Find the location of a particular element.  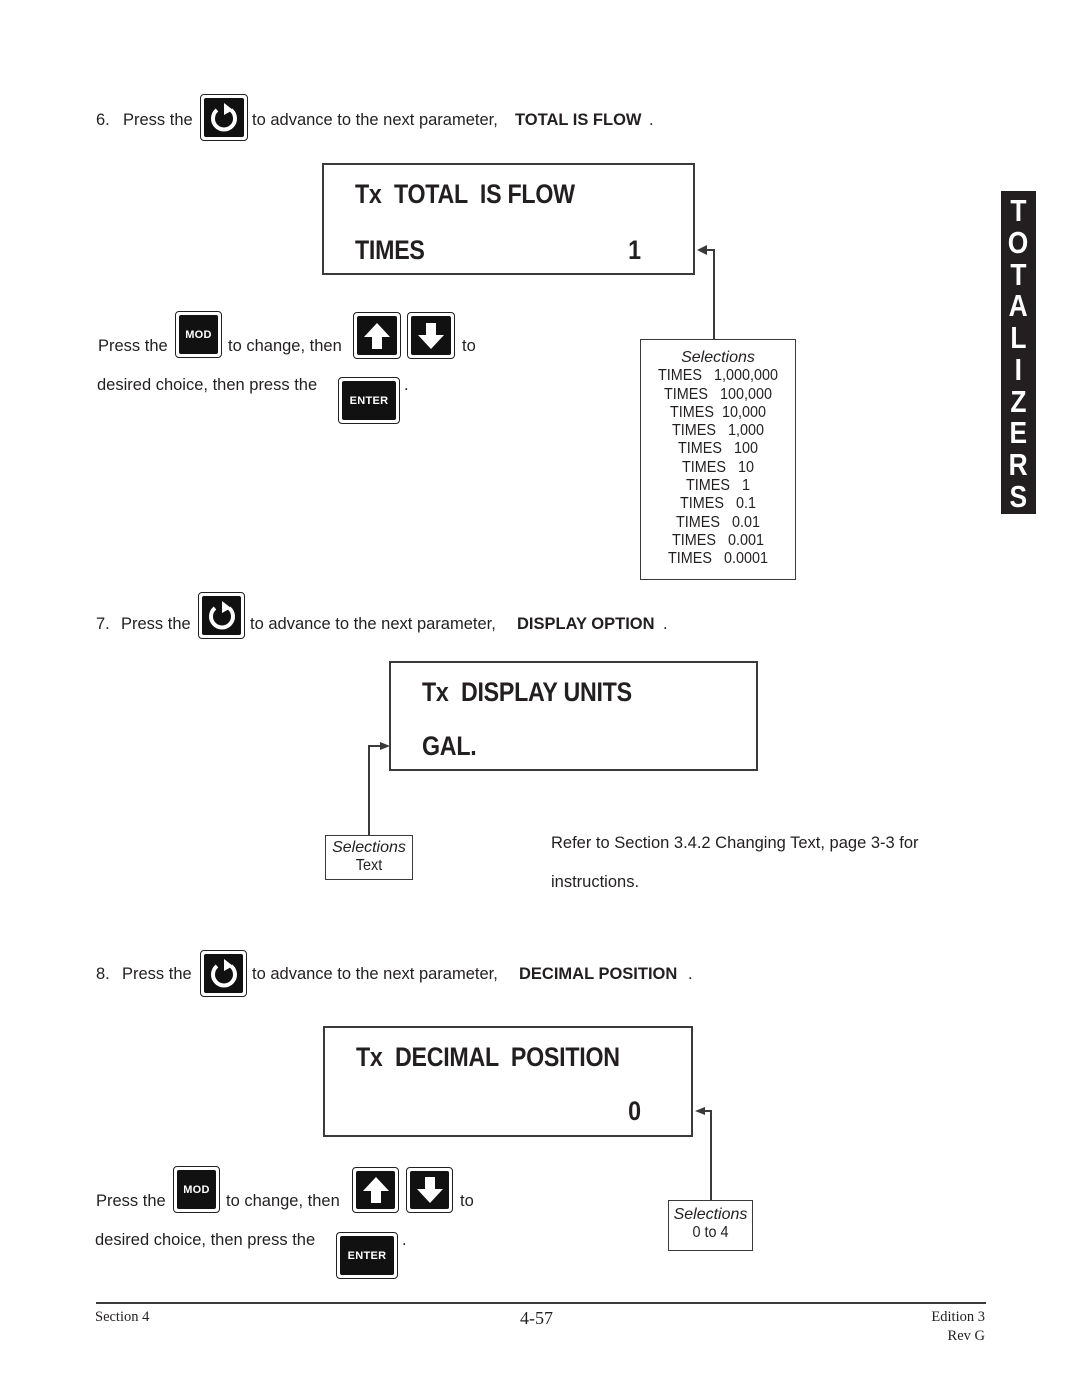

display-line-2: GAL. is located at coordinates (449, 746).